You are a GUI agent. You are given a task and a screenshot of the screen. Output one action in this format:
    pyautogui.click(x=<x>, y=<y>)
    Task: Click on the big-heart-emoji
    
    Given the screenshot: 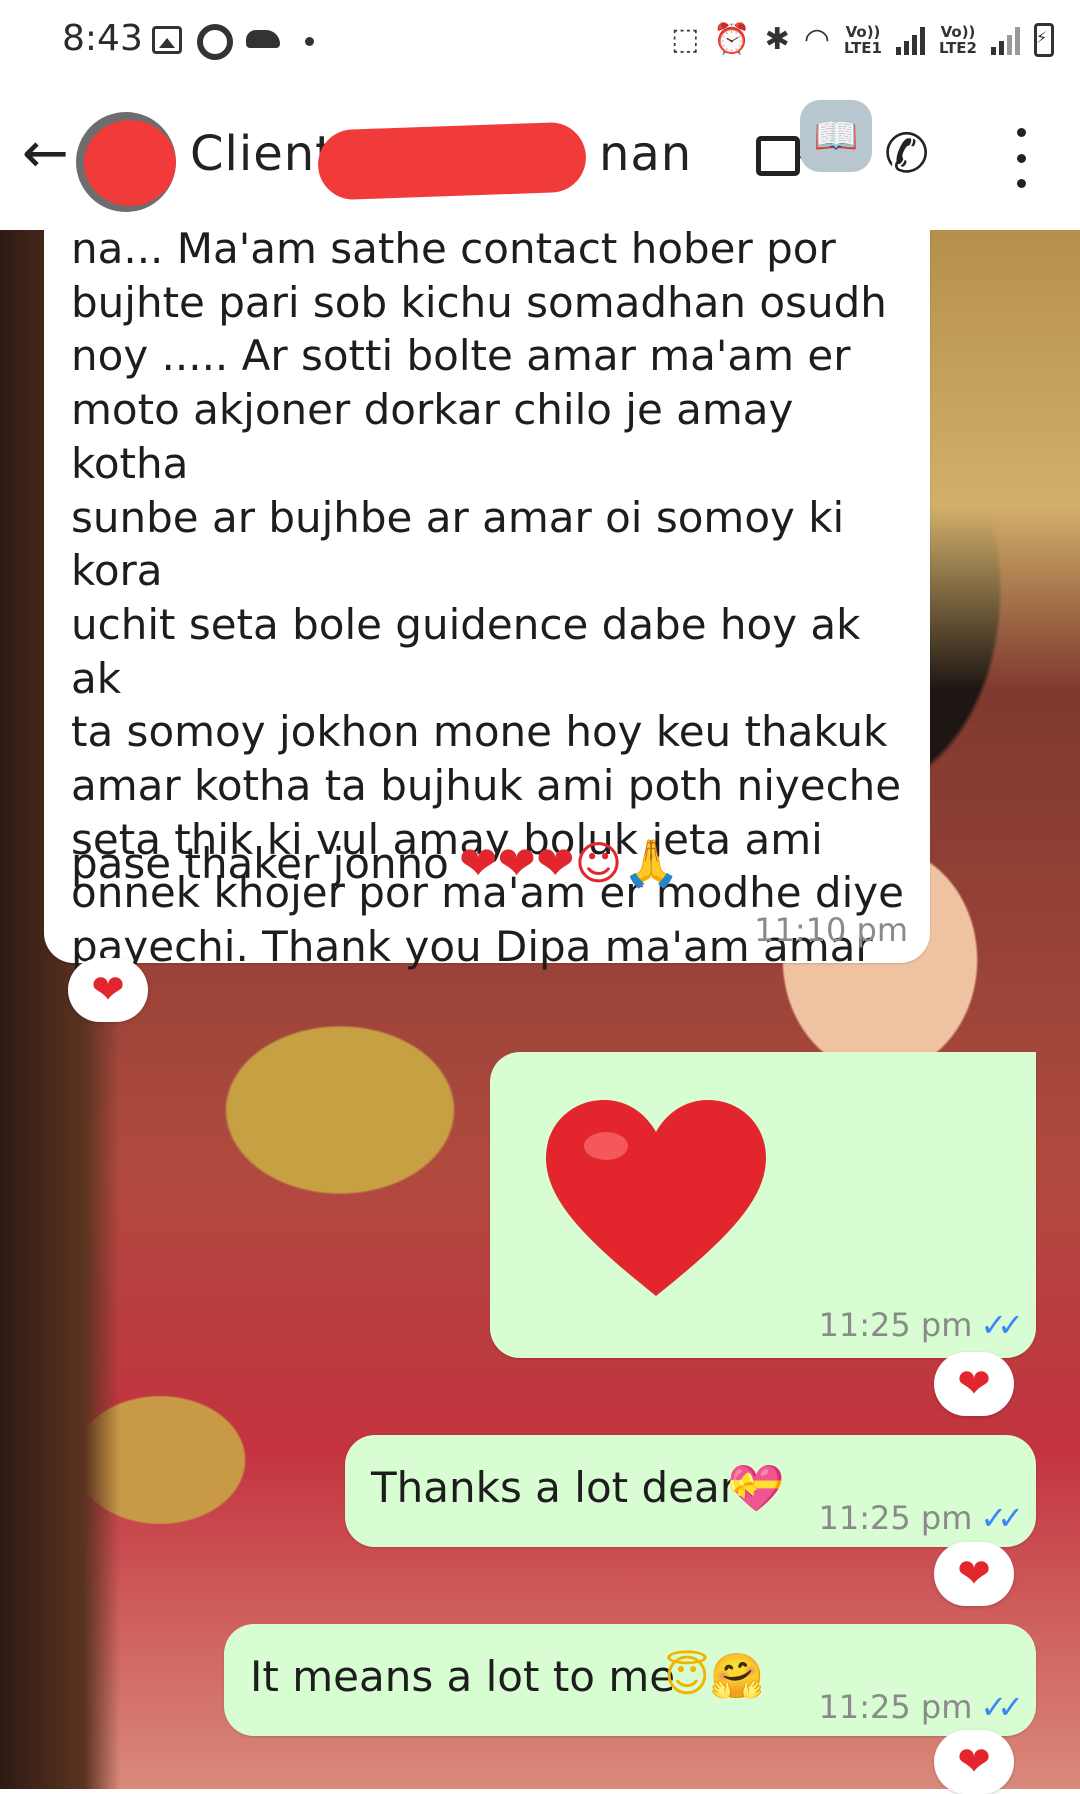 What is the action you would take?
    pyautogui.click(x=656, y=1198)
    